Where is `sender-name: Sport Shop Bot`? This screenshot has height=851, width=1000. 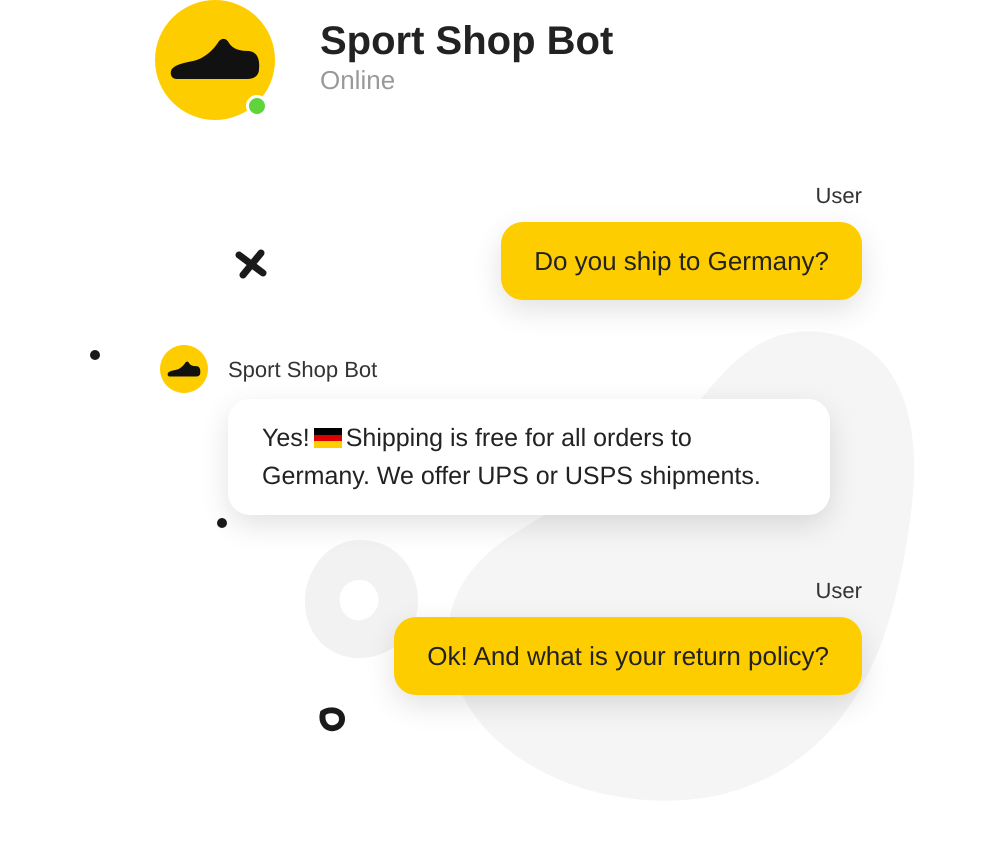
sender-name: Sport Shop Bot is located at coordinates (303, 370).